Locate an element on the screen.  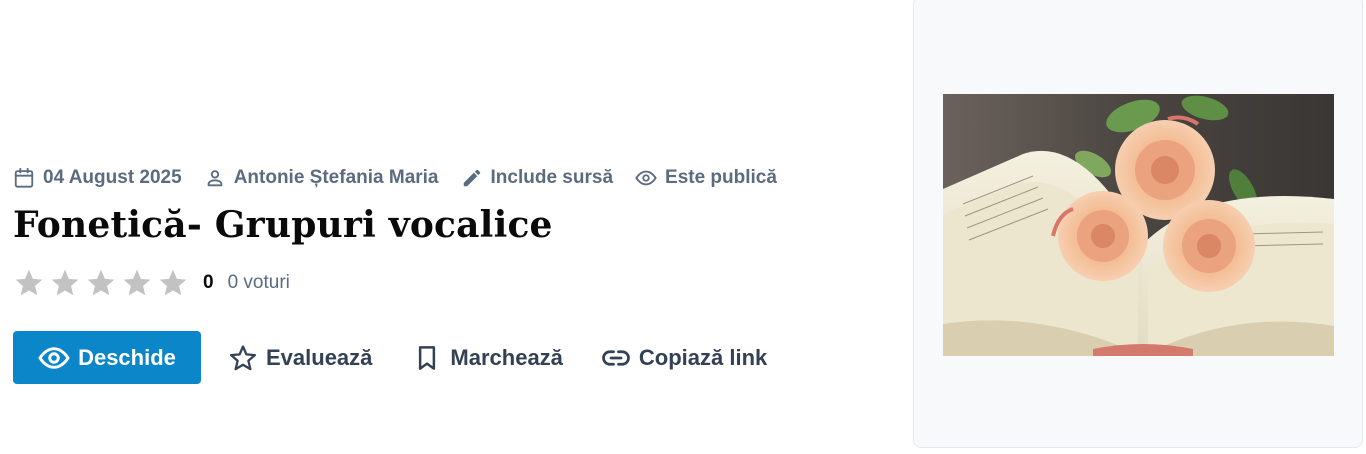
star-outline-icon is located at coordinates (243, 357).